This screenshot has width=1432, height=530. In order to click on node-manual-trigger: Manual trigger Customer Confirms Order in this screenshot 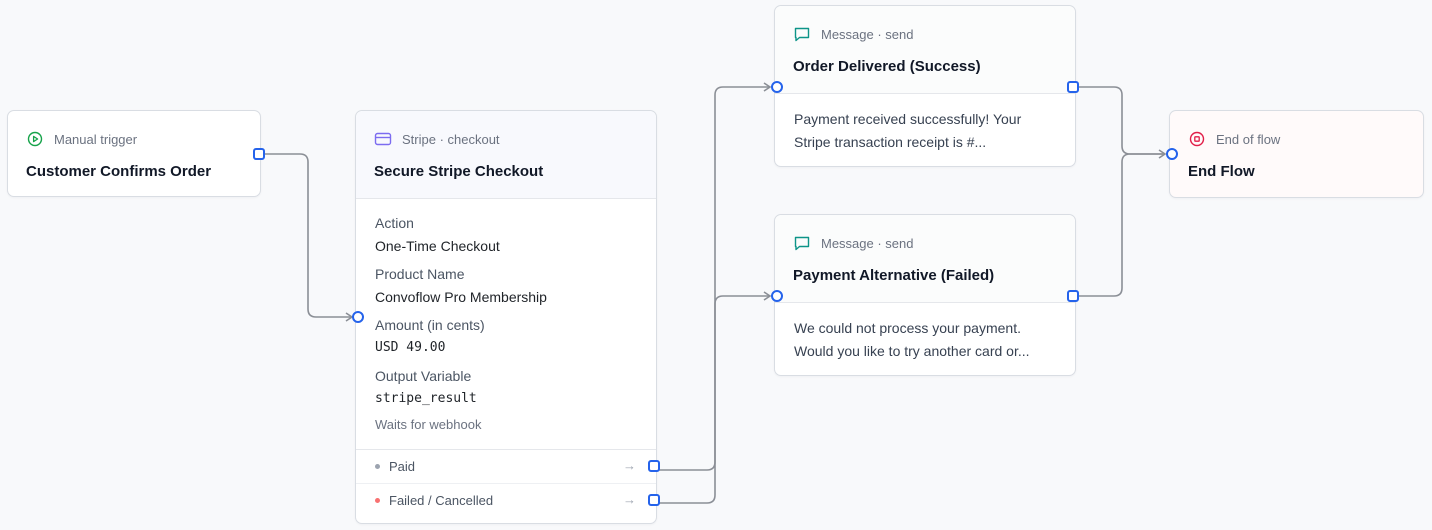, I will do `click(136, 153)`.